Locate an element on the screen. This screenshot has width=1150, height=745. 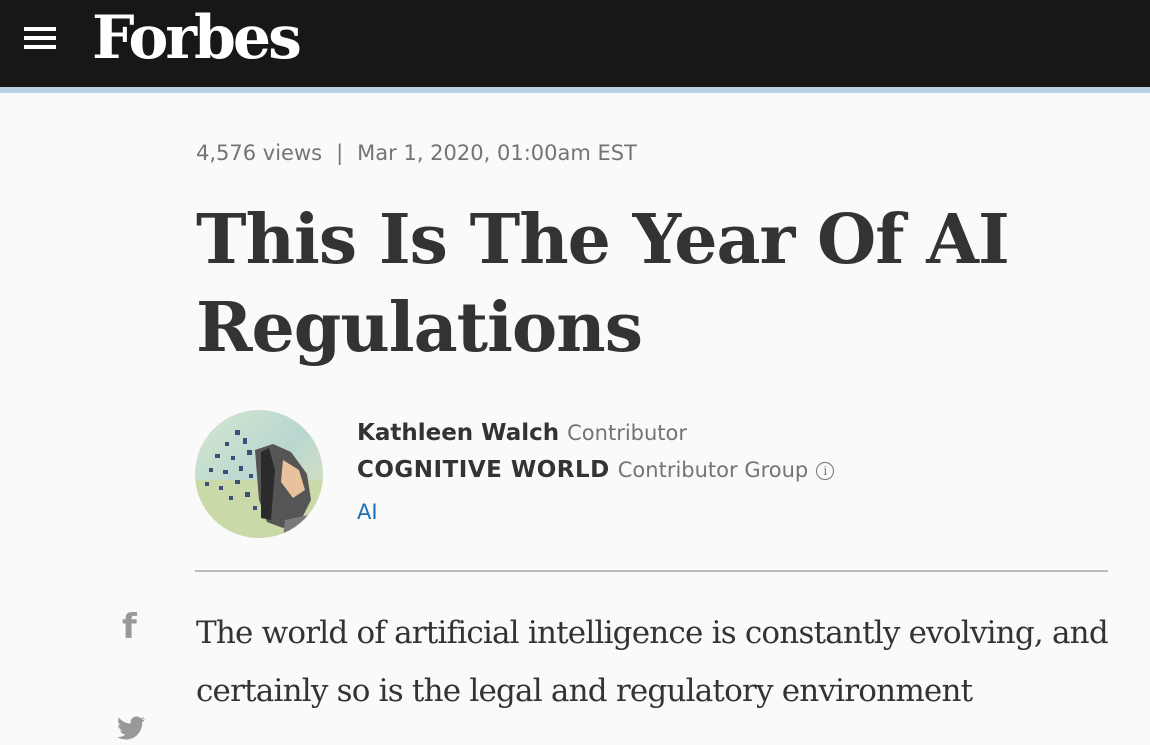
publish-date: Mar 1, 2020, 01:00am EST is located at coordinates (497, 153).